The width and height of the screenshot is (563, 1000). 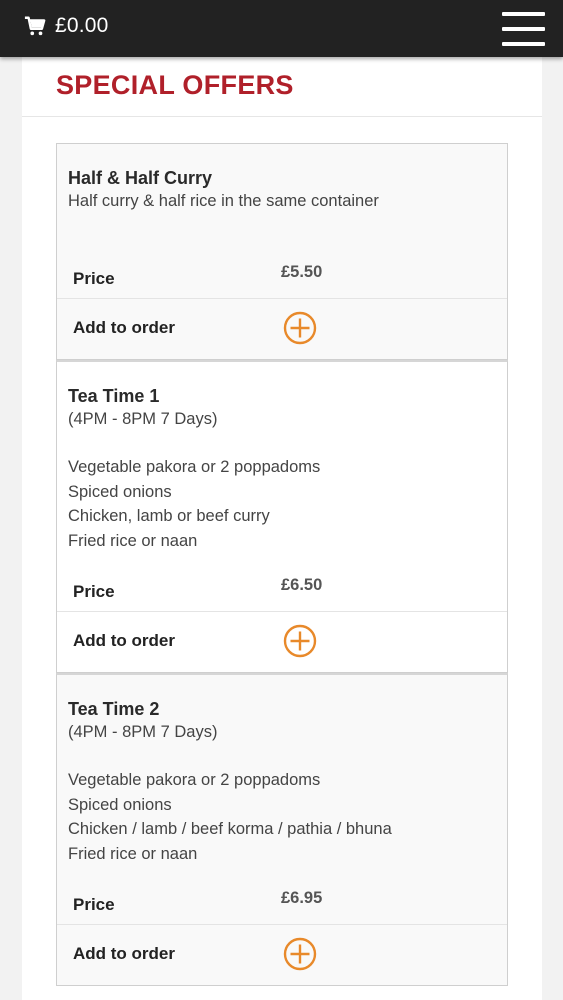 I want to click on shopping-cart-icon, so click(x=35, y=26).